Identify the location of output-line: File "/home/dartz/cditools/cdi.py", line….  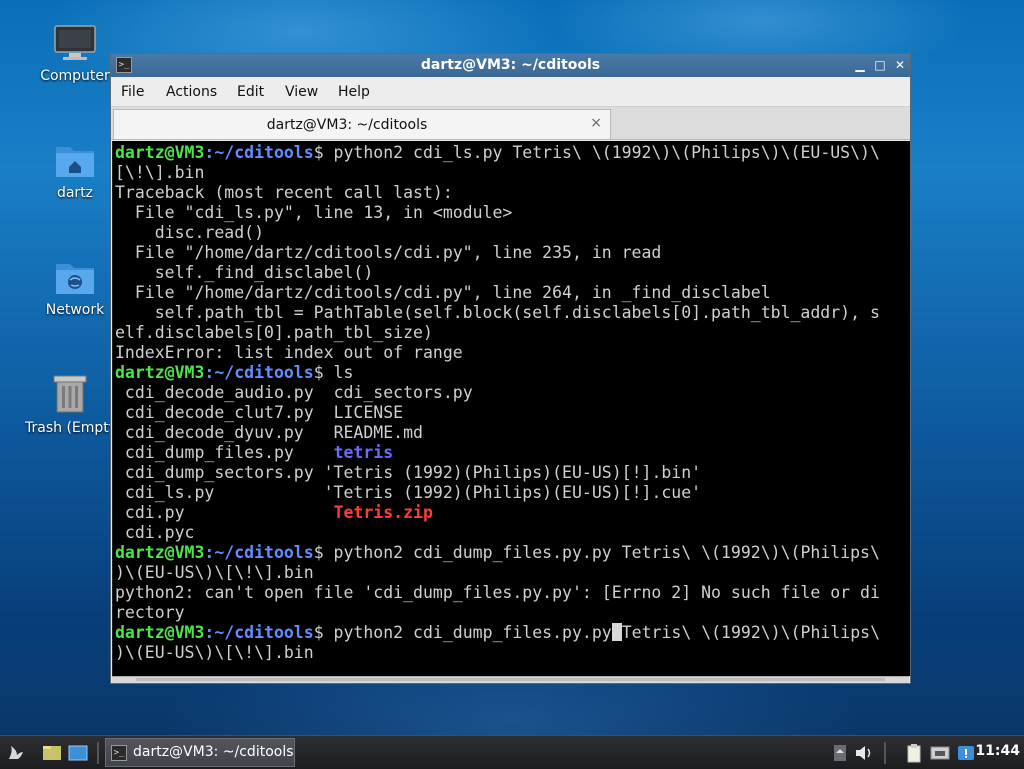
(497, 253).